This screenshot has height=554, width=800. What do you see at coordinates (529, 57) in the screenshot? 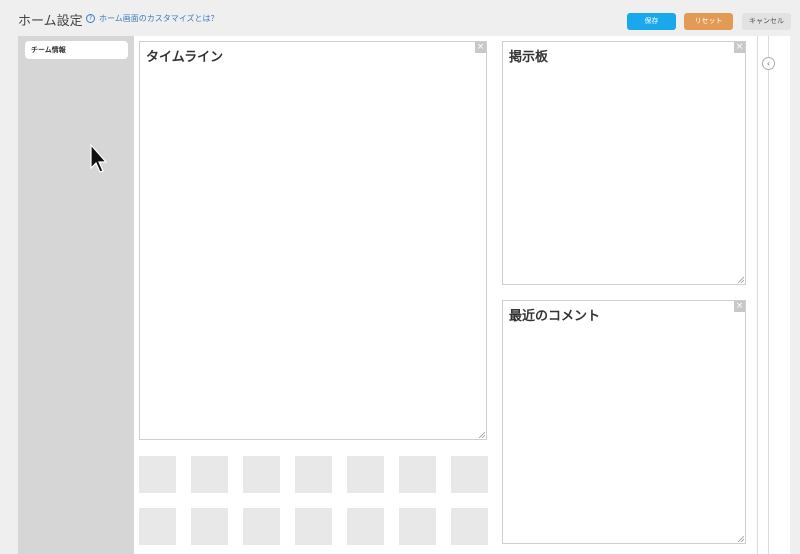
I see `board-panel-title: 掲示板` at bounding box center [529, 57].